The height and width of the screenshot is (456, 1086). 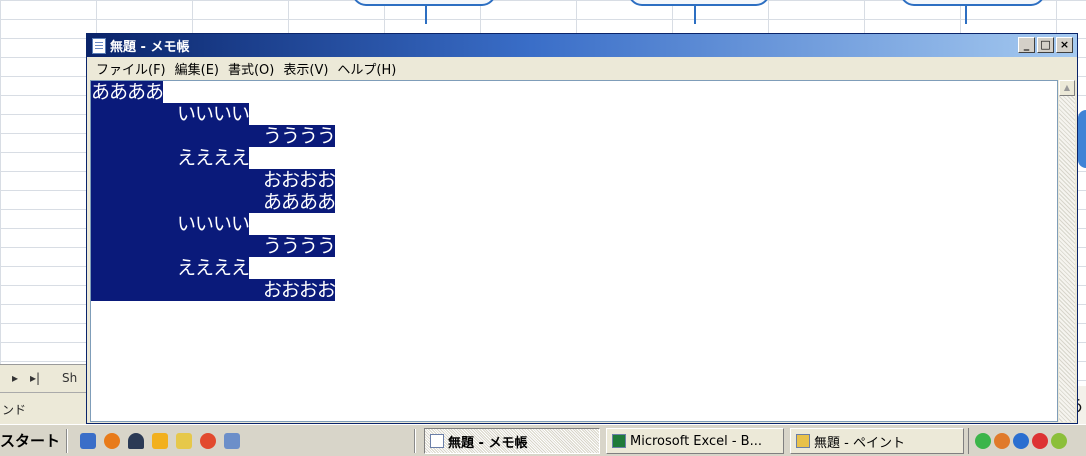 I want to click on sheet-next-icon: ▸, so click(x=15, y=378).